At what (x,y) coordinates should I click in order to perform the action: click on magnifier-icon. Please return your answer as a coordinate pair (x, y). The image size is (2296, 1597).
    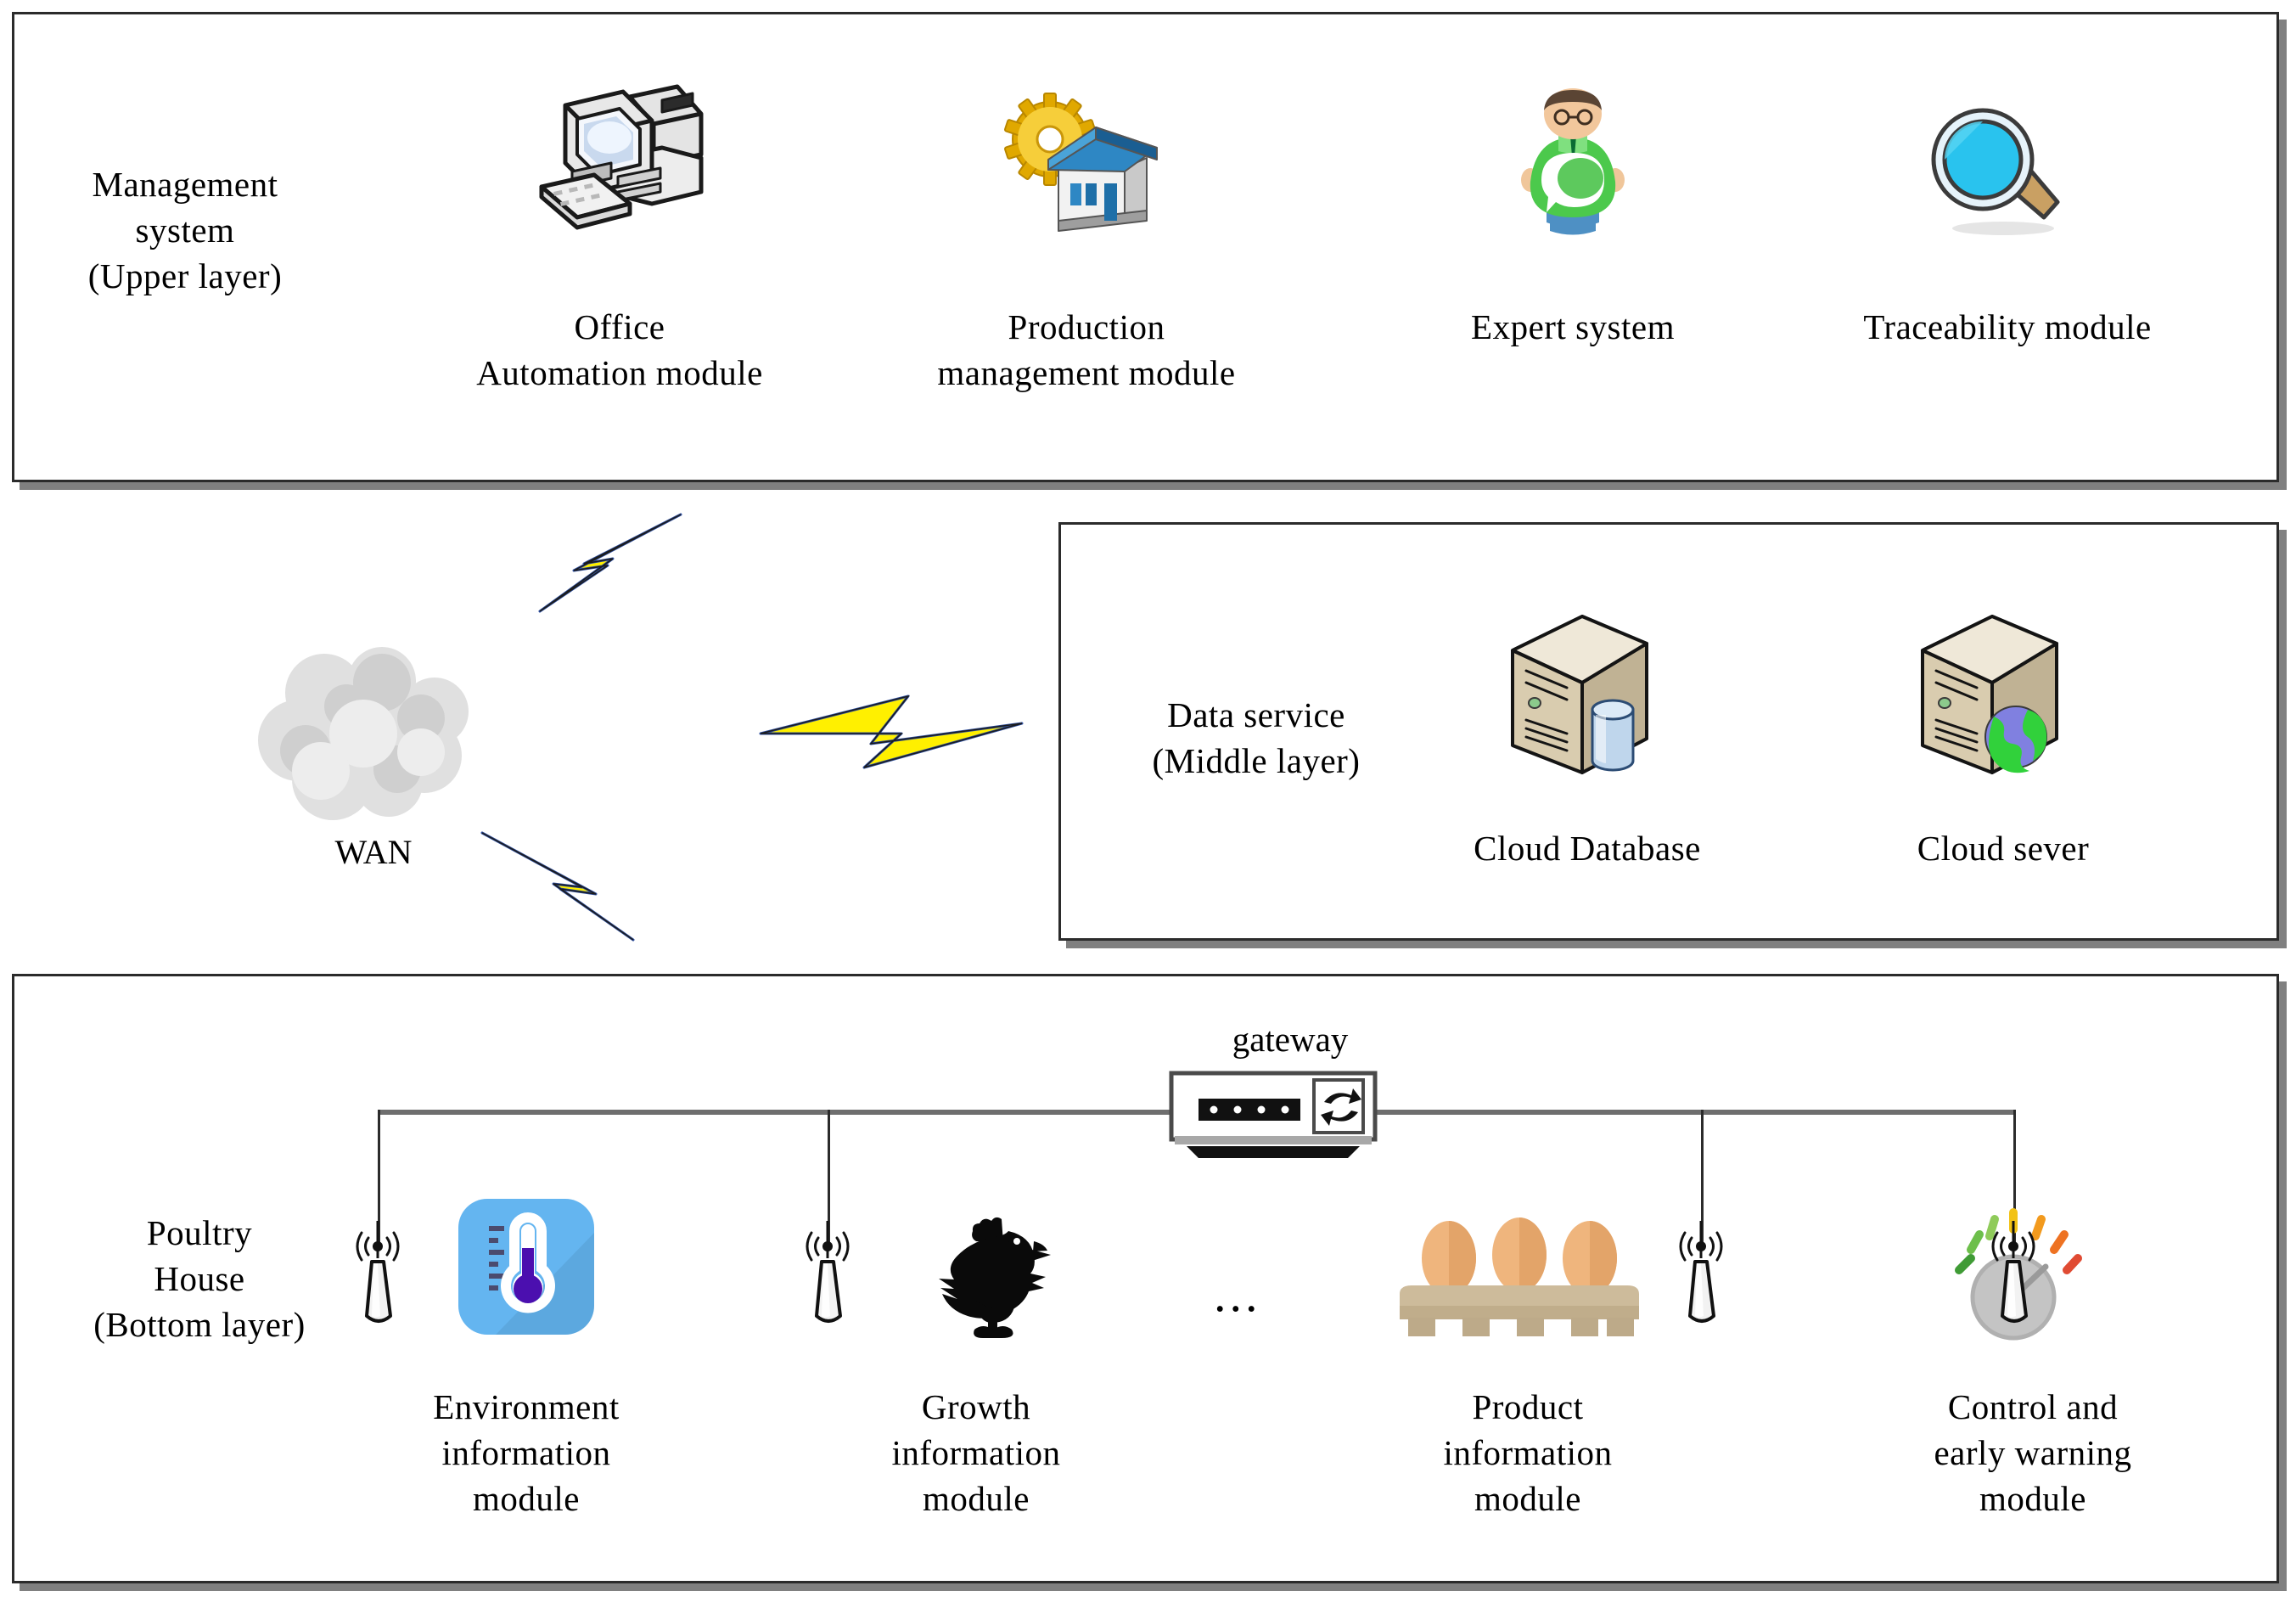
    Looking at the image, I should click on (2005, 175).